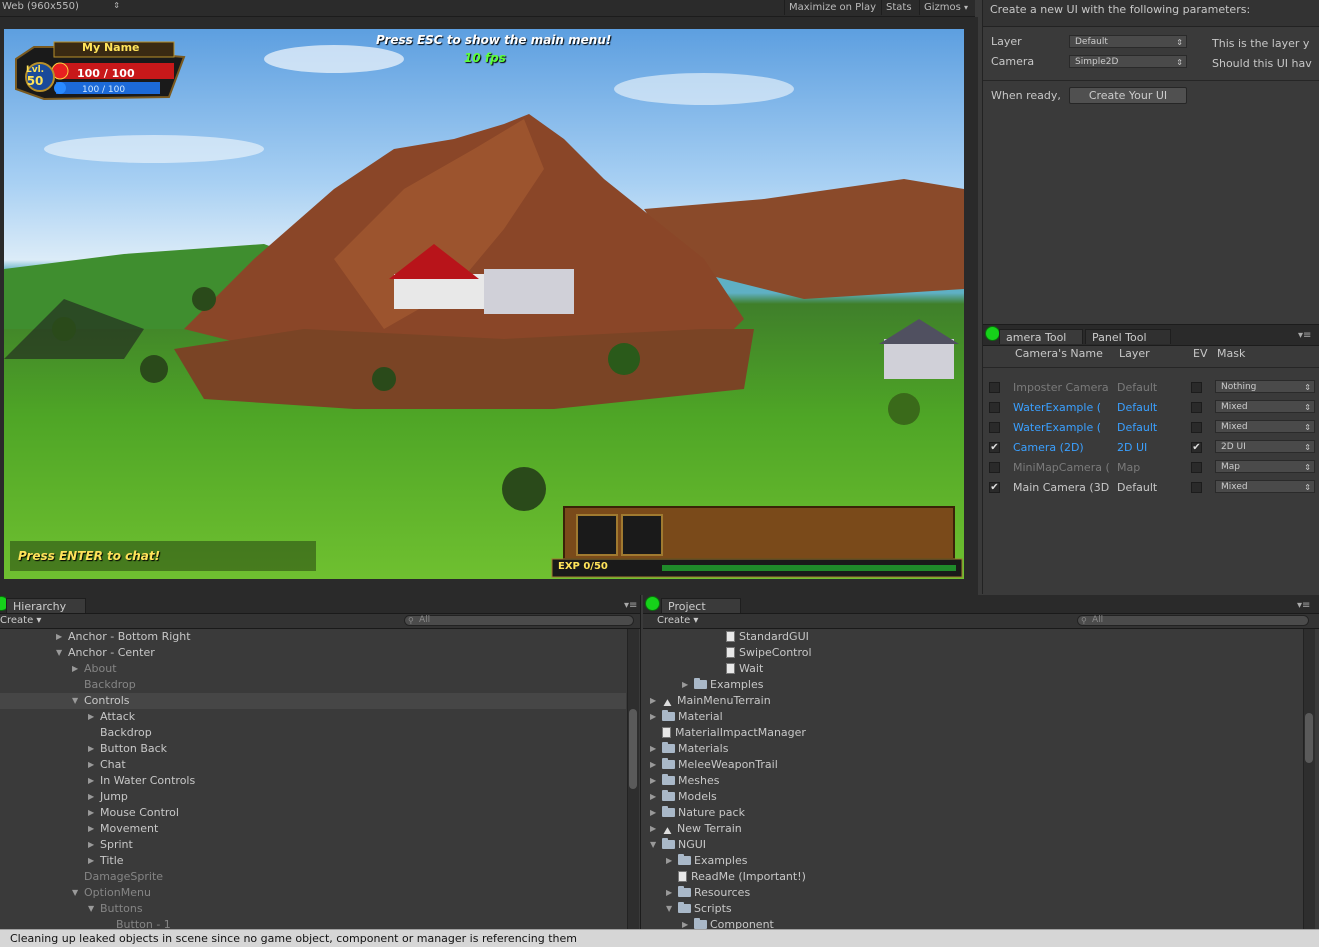 This screenshot has height=947, width=1319. Describe the element at coordinates (1041, 336) in the screenshot. I see `tab-camera-tool: amera Tool` at that location.